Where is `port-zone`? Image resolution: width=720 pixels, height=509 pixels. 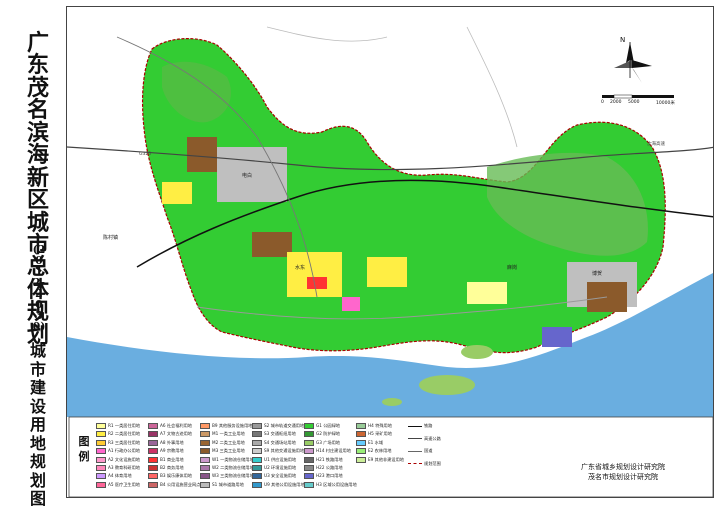
port-zone is located at coordinates (557, 337).